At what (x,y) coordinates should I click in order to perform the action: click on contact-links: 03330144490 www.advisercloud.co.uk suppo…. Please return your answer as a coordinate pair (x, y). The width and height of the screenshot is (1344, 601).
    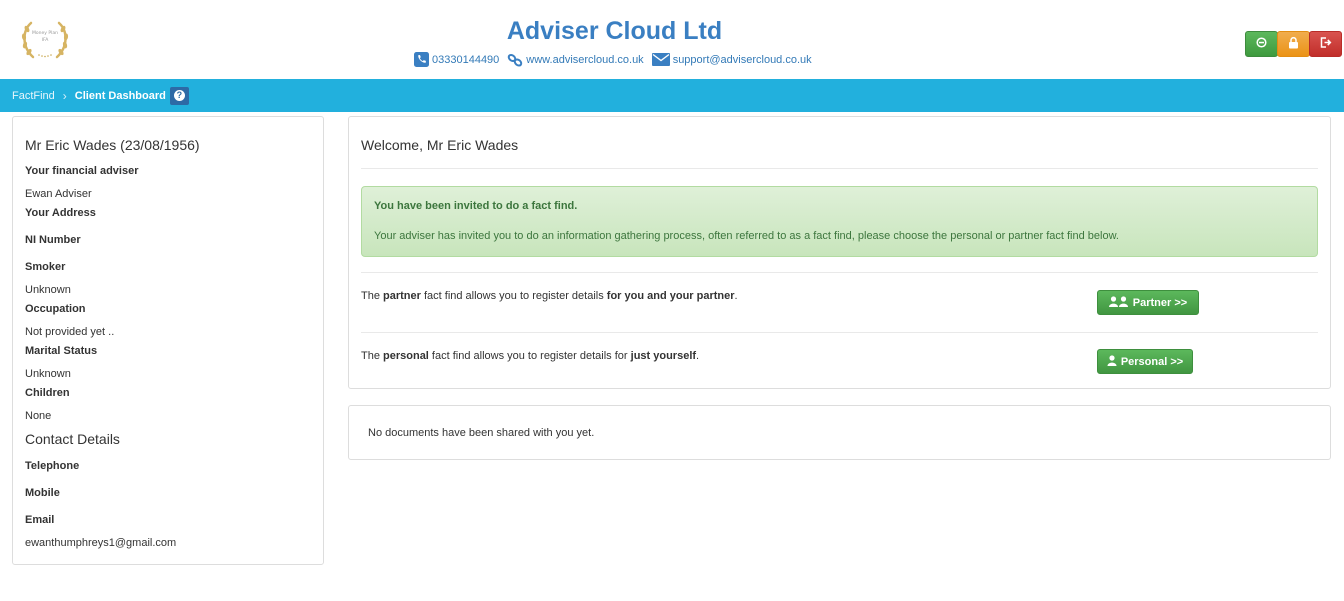
    Looking at the image, I should click on (613, 59).